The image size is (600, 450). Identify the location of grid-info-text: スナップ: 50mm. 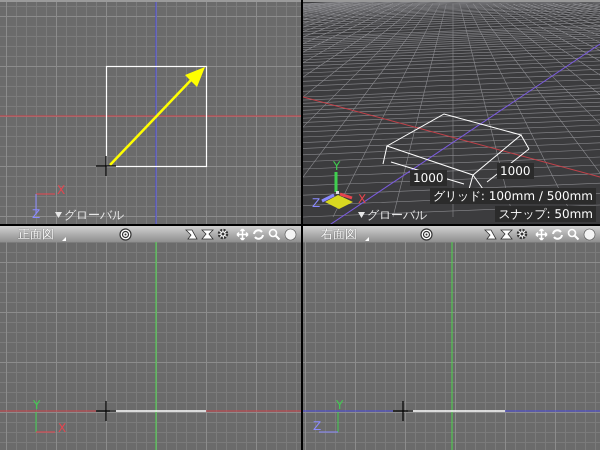
(545, 214).